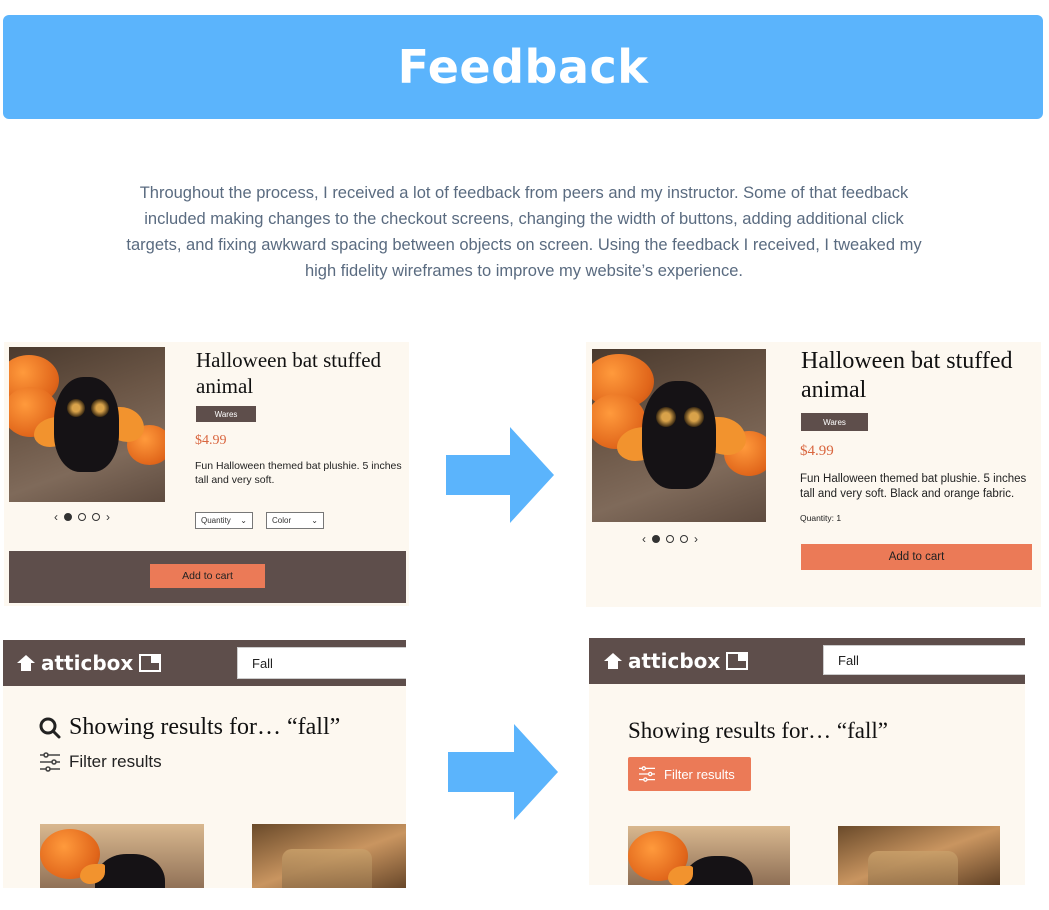  I want to click on feedback-banner: Feedback, so click(523, 67).